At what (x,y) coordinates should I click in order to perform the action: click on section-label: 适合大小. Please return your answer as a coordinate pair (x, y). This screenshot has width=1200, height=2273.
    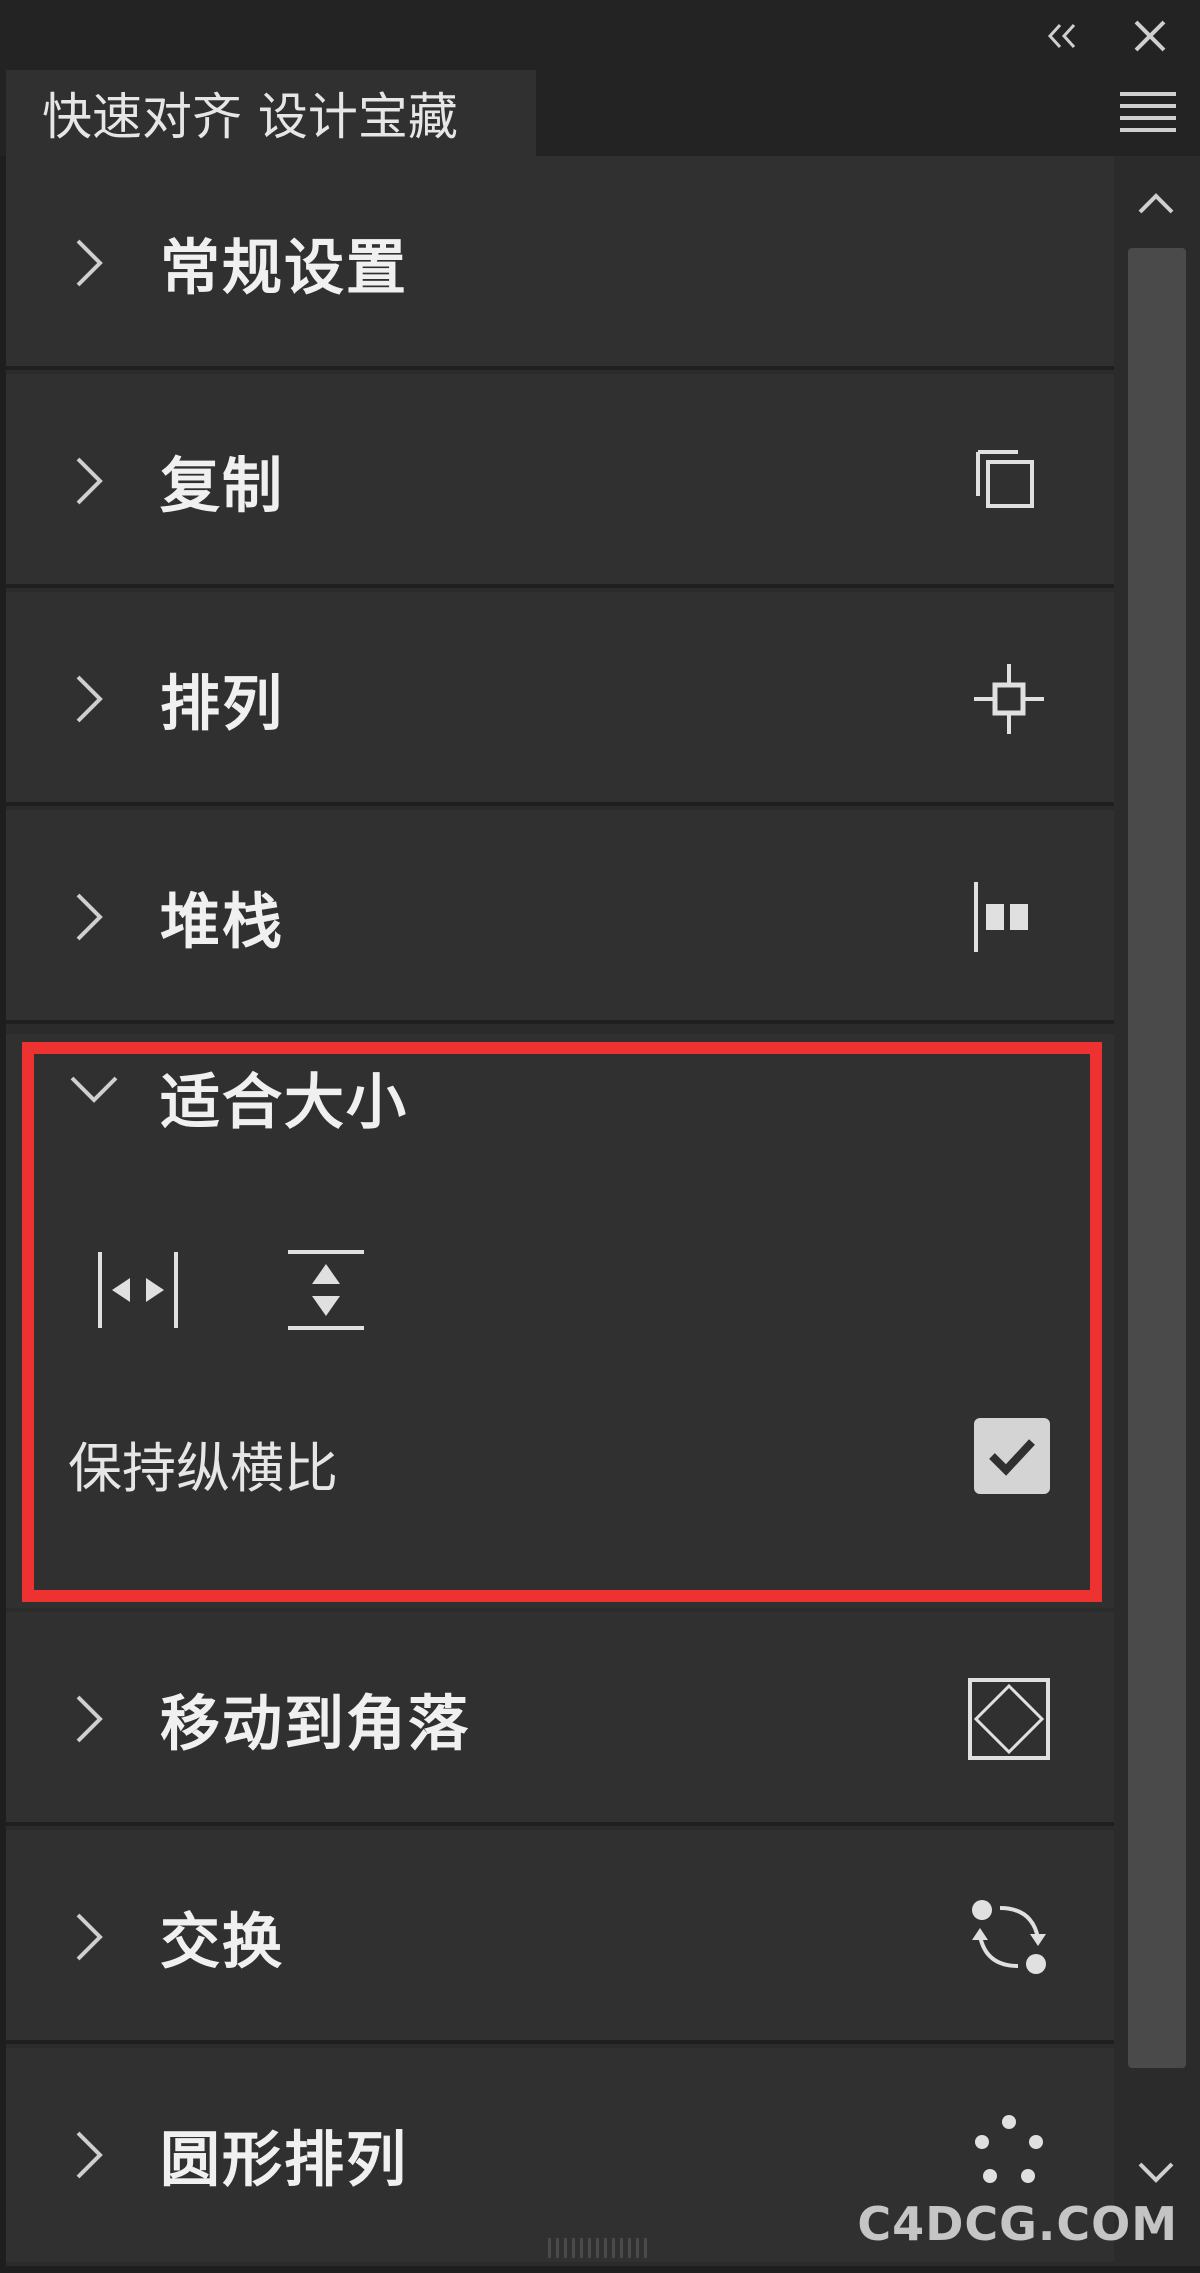
    Looking at the image, I should click on (284, 1103).